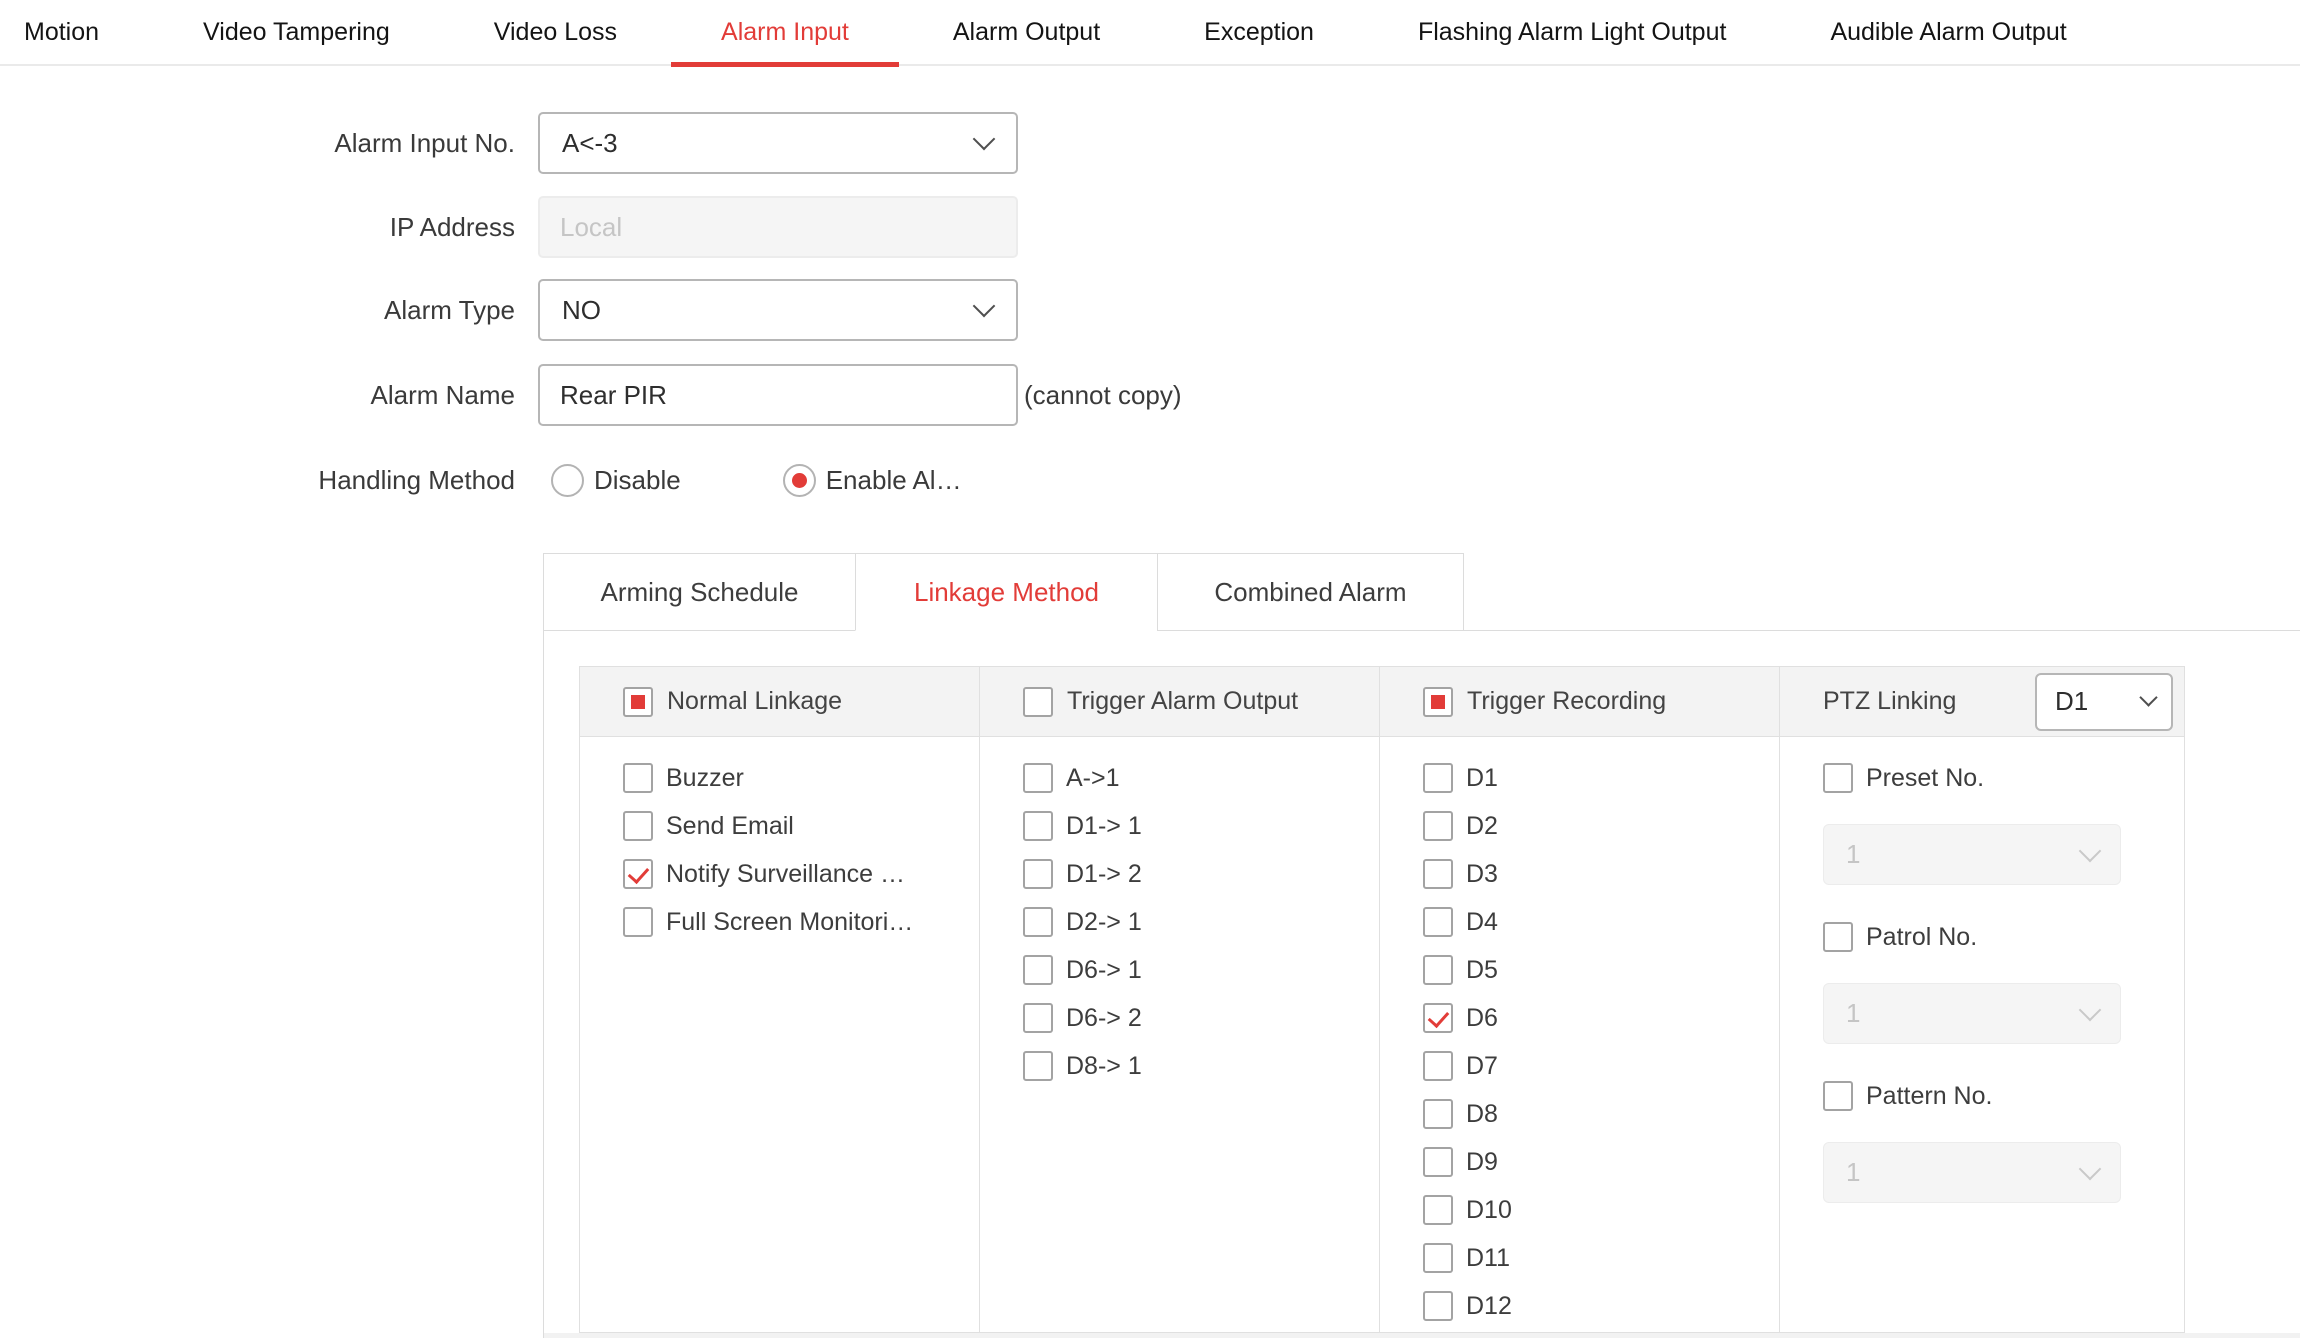 This screenshot has height=1338, width=2300. I want to click on tab-label: Video Tampering, so click(296, 31).